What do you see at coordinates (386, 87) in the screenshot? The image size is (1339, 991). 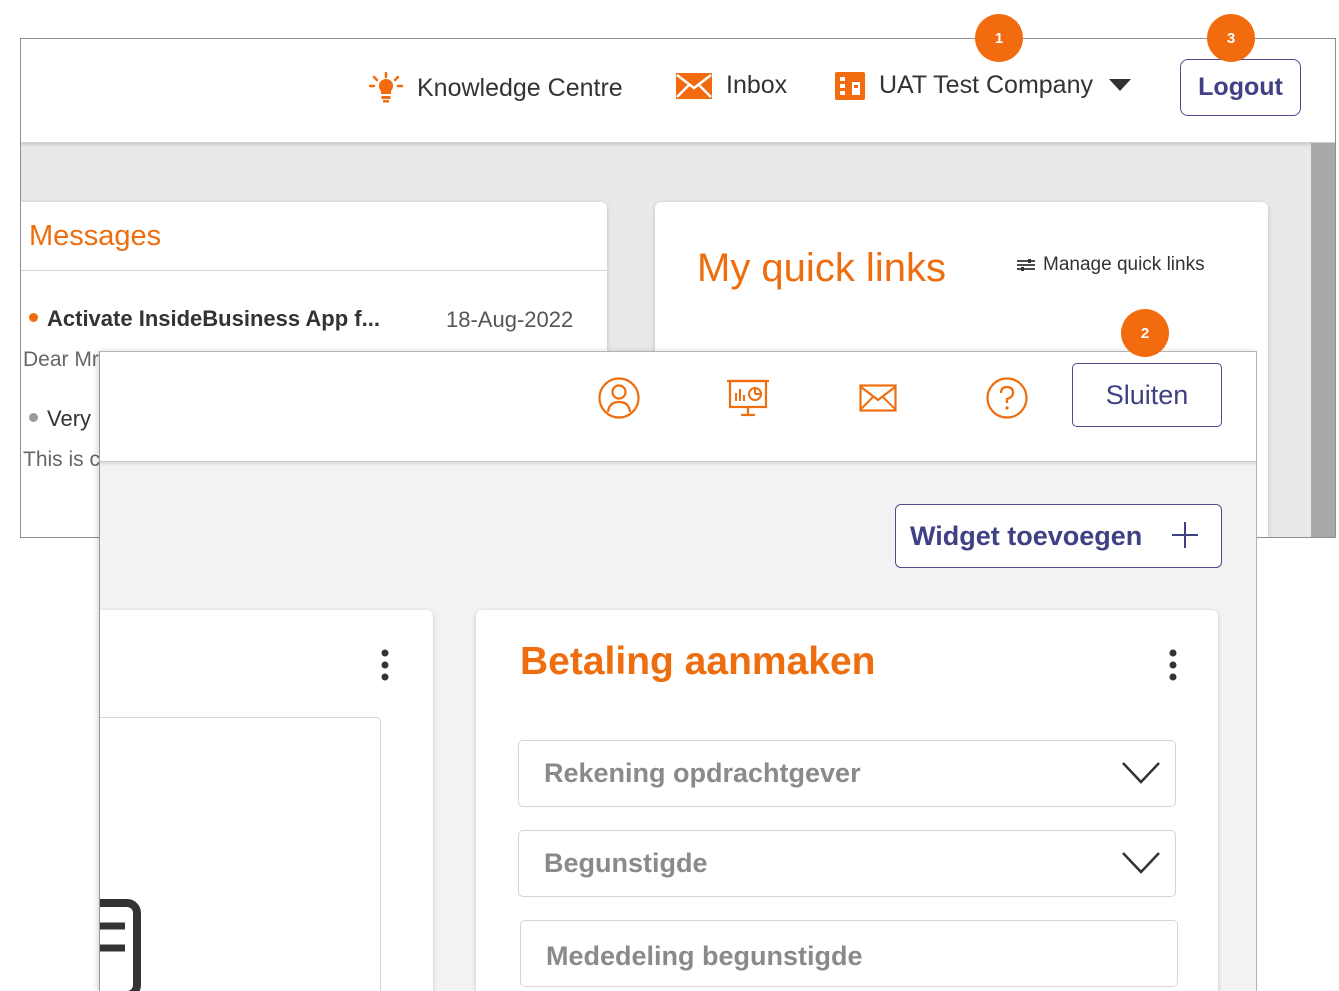 I see `lightbulb-icon` at bounding box center [386, 87].